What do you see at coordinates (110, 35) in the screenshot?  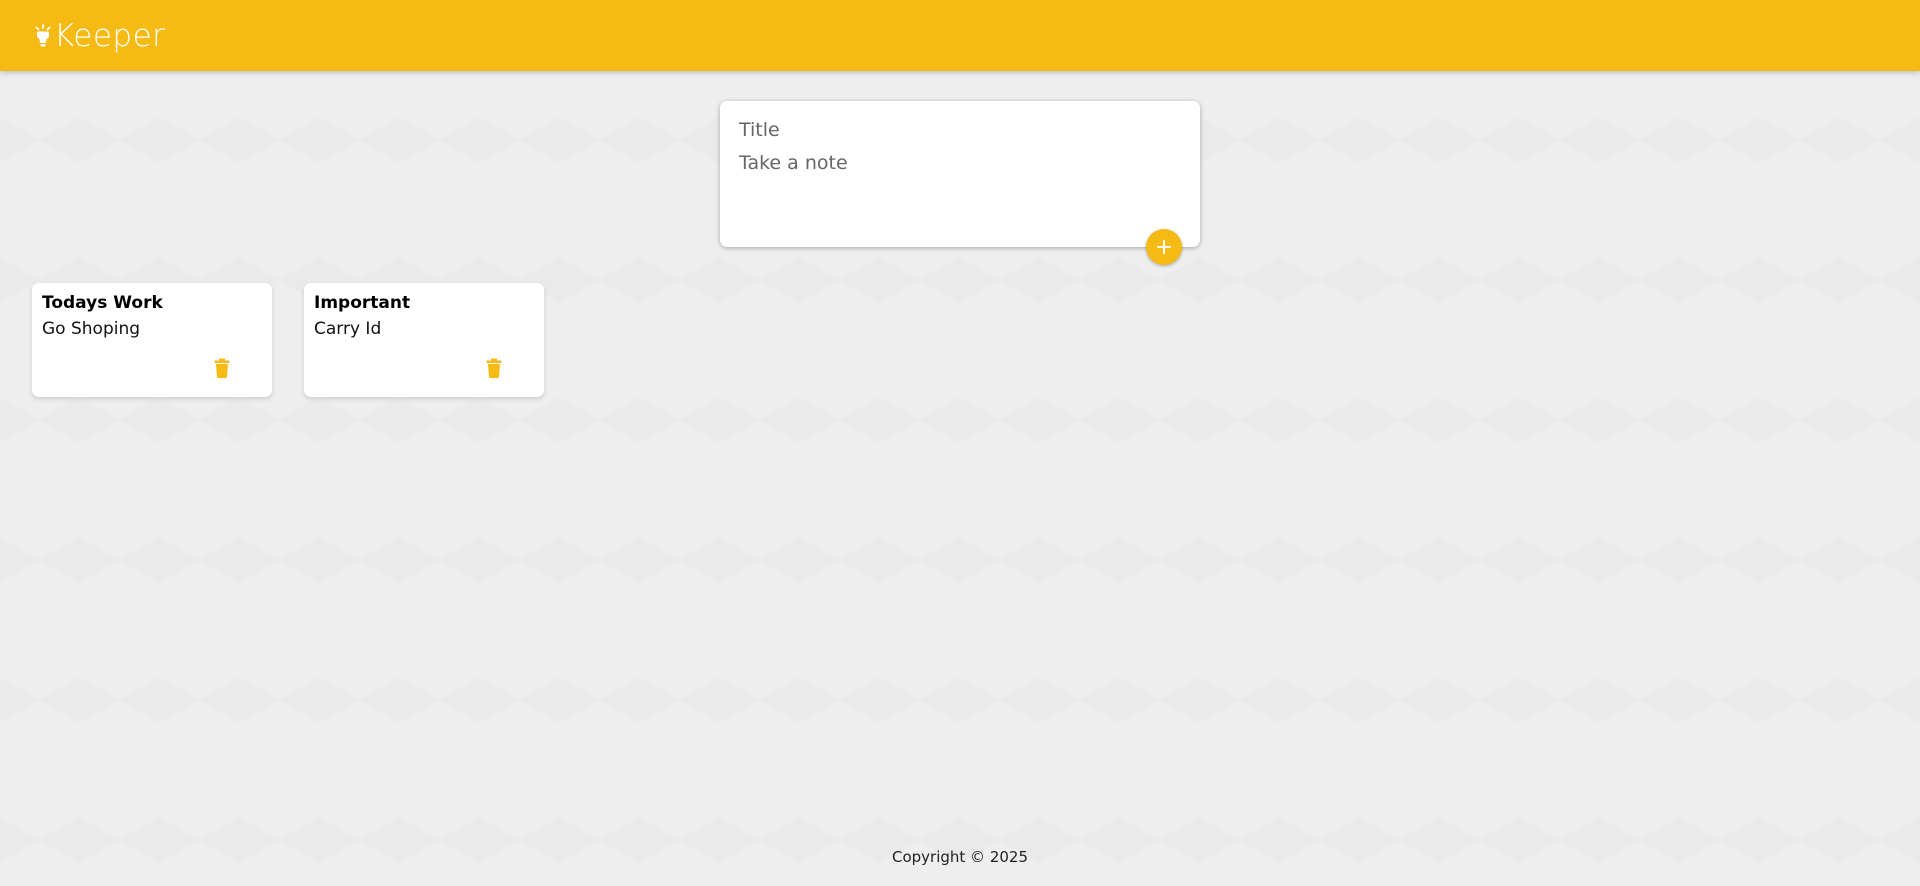 I see `app-title: Keeper` at bounding box center [110, 35].